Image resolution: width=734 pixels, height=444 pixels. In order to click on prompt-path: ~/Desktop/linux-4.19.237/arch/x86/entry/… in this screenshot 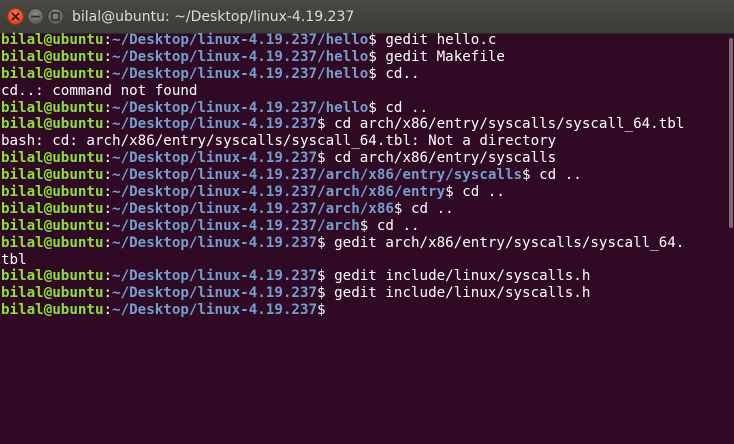, I will do `click(317, 175)`.